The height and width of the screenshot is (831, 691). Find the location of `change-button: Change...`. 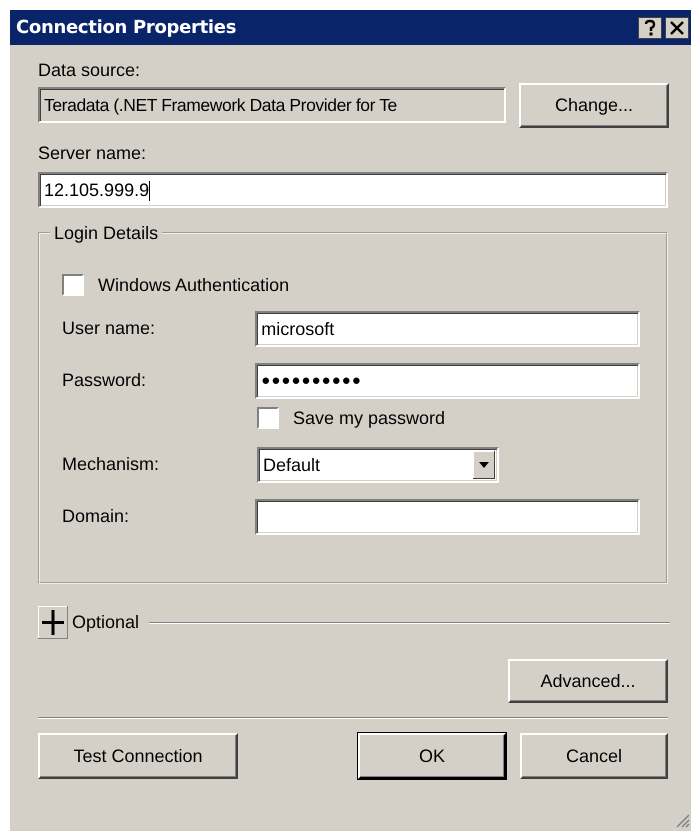

change-button: Change... is located at coordinates (594, 105).